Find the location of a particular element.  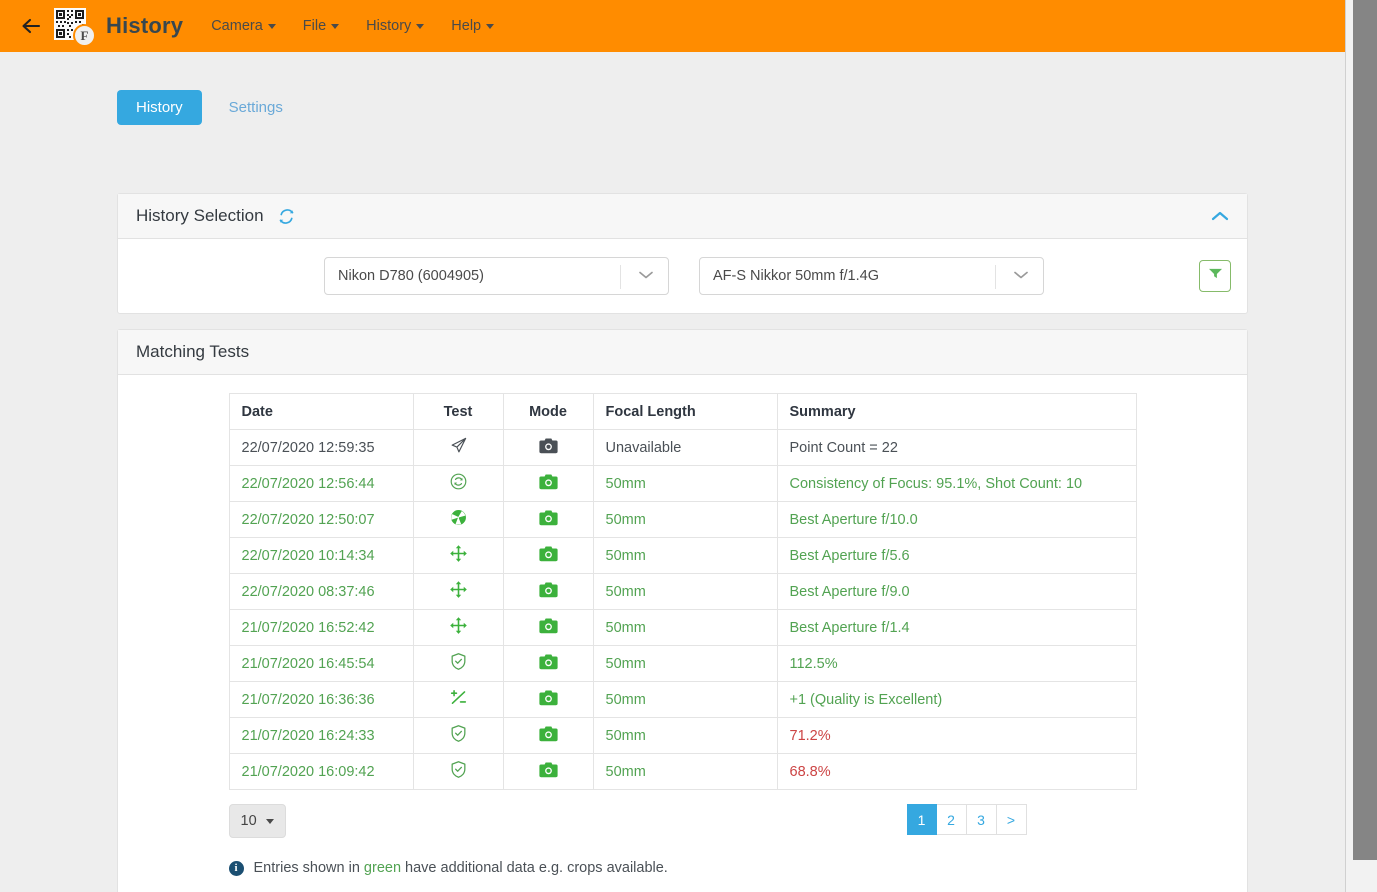

main-menu: Camera File History Help is located at coordinates (353, 26).